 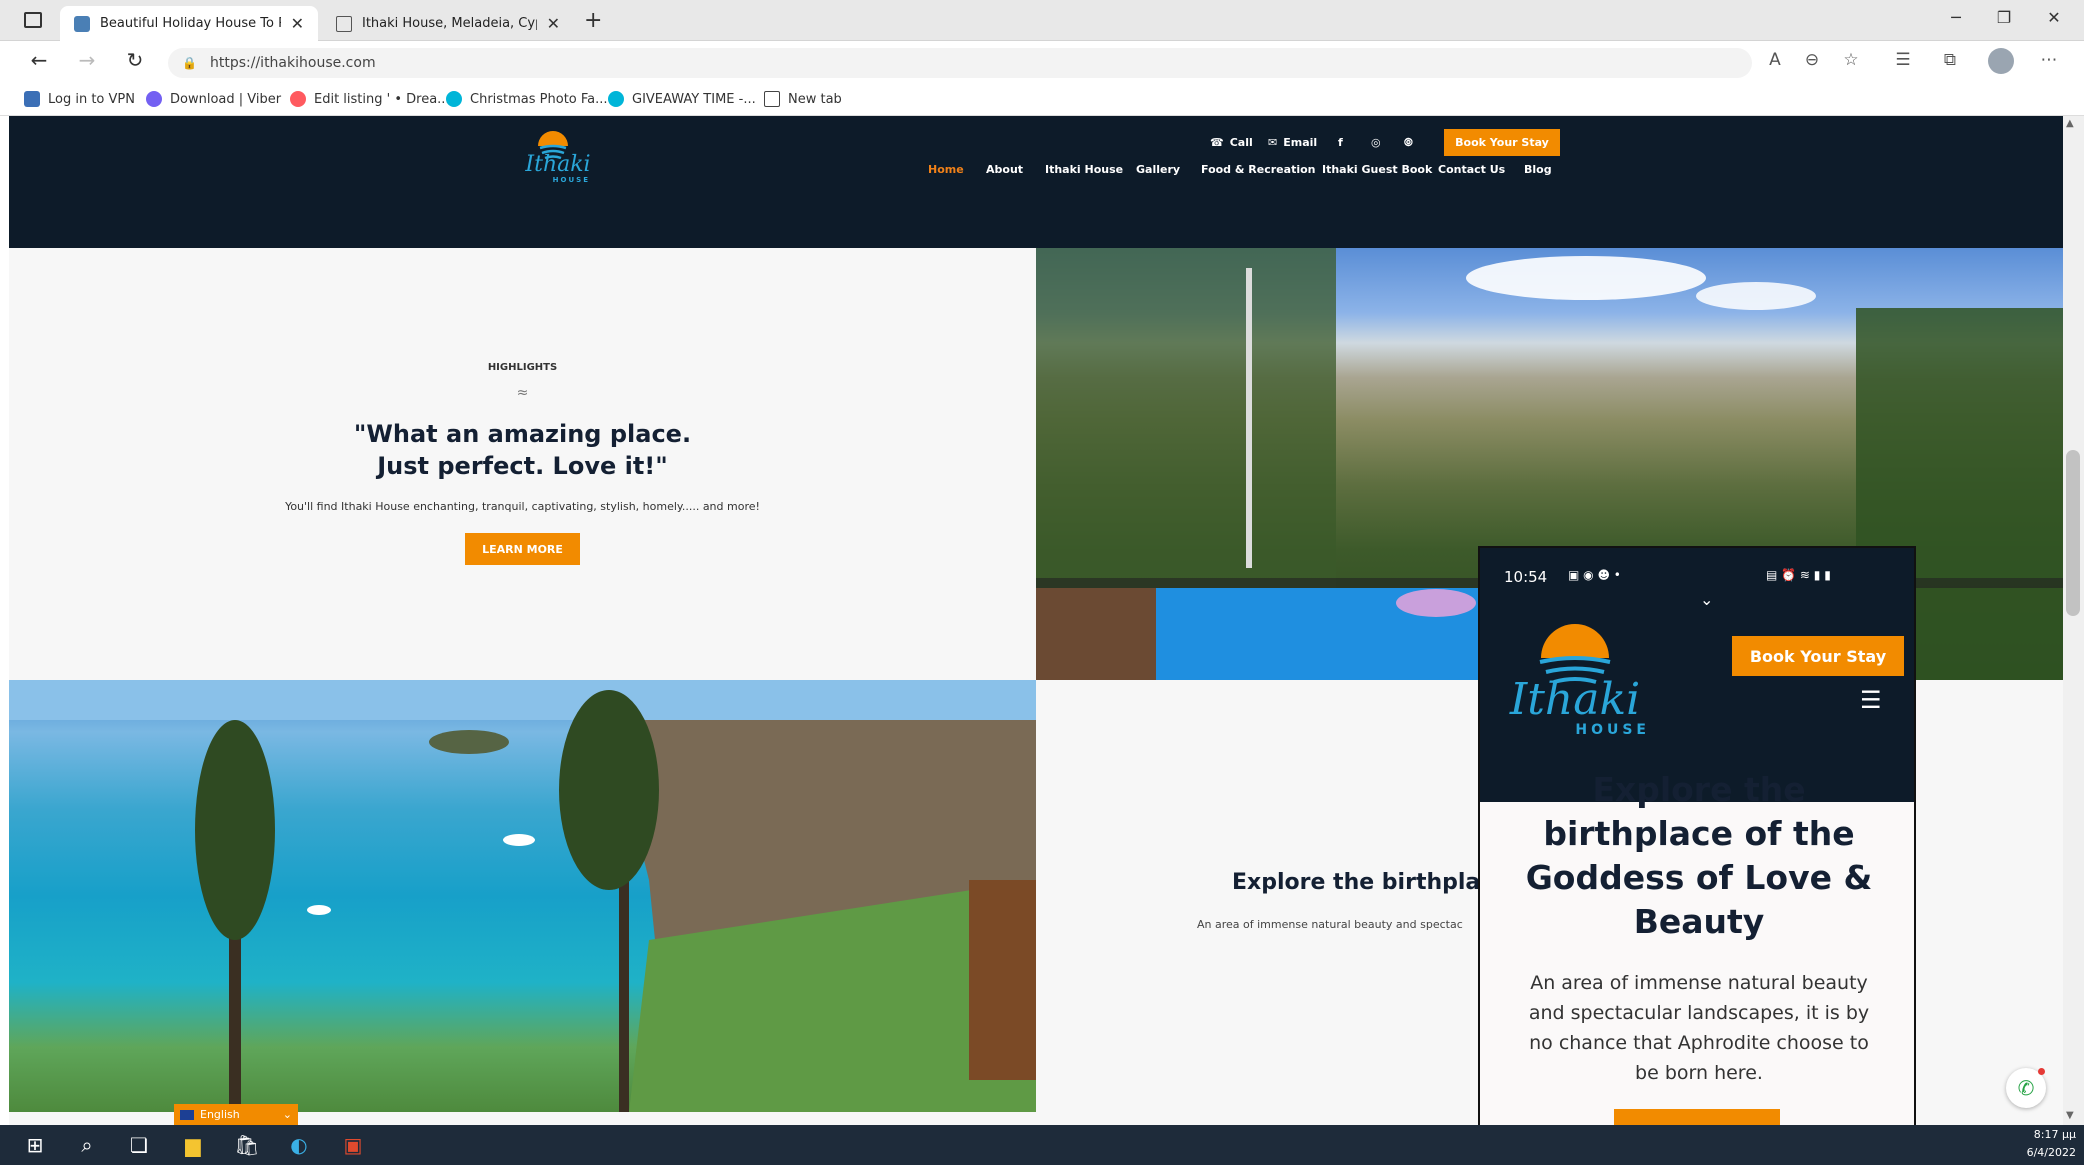 What do you see at coordinates (1538, 169) in the screenshot?
I see `nav-blog: Blog` at bounding box center [1538, 169].